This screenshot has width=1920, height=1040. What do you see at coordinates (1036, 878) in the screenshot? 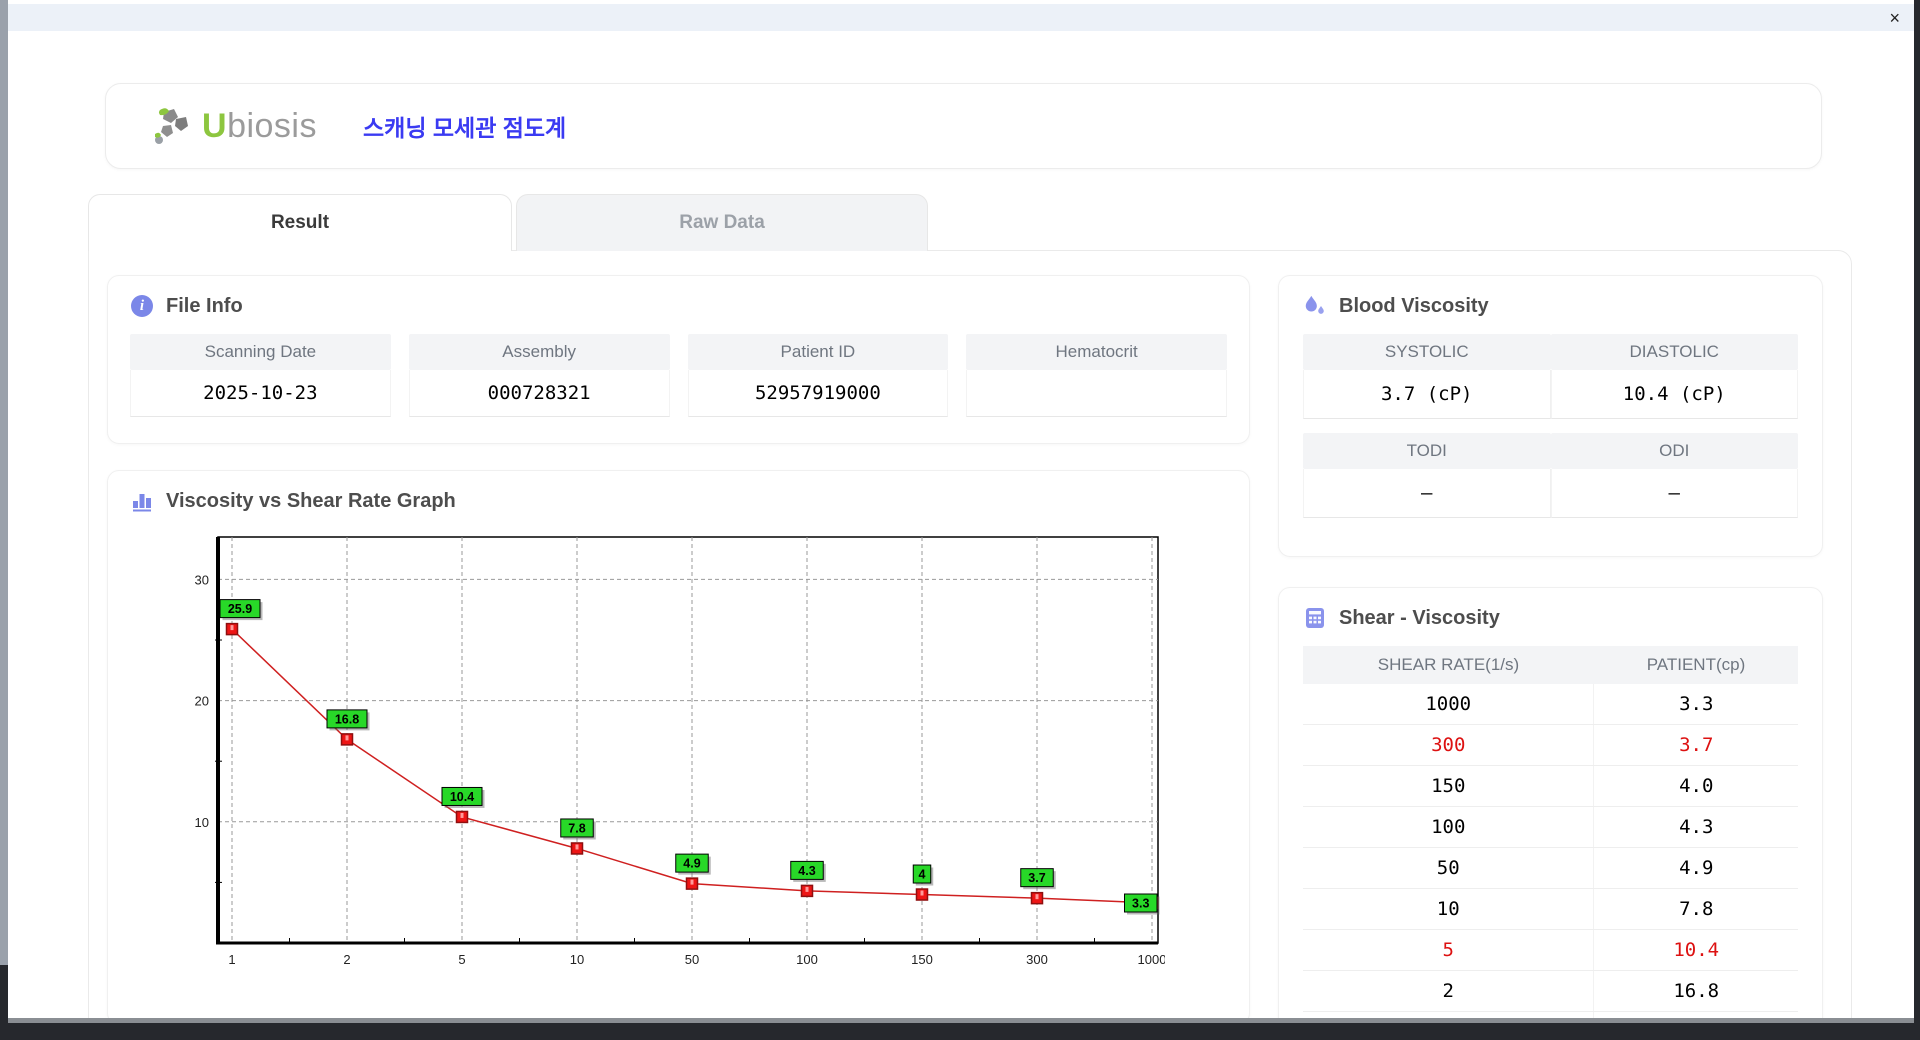
I see `svg-text: 3.7` at bounding box center [1036, 878].